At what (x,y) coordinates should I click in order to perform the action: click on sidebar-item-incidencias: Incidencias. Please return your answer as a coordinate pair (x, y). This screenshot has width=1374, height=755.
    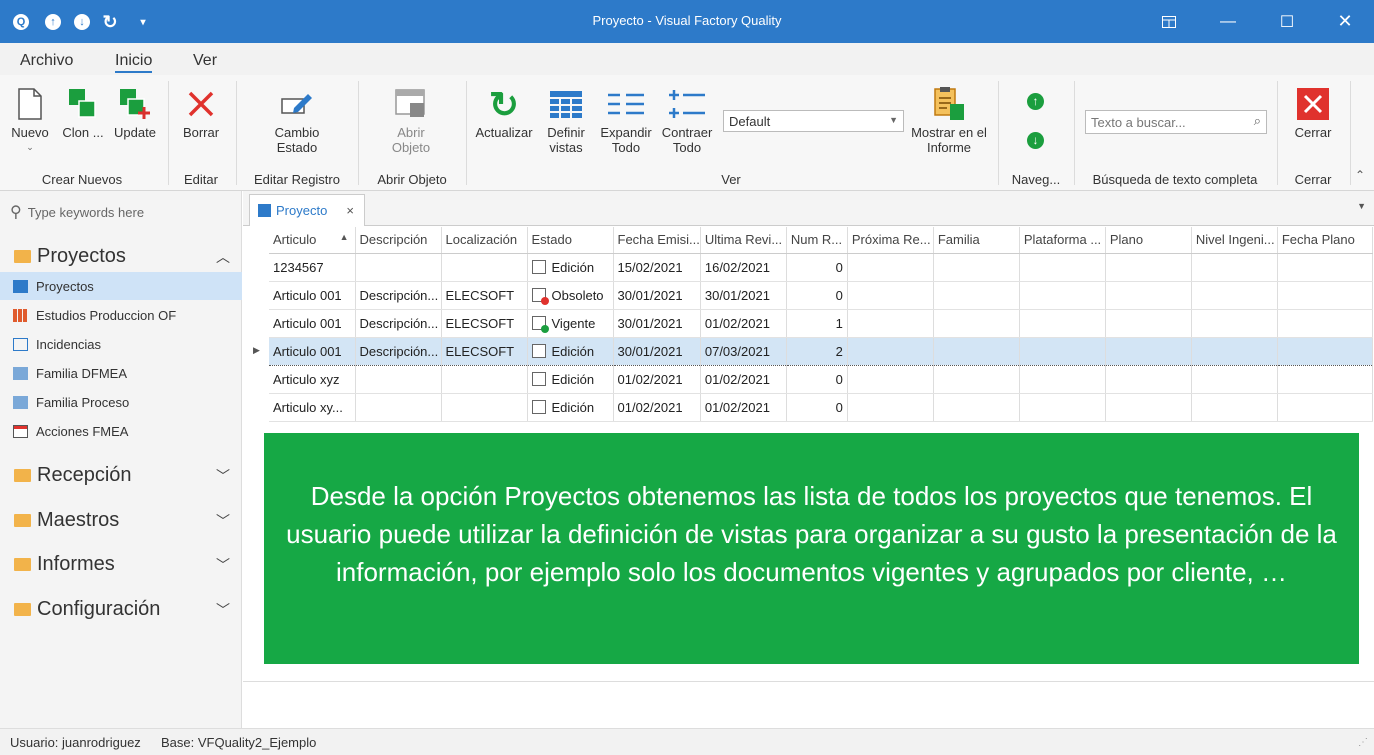
    Looking at the image, I should click on (121, 344).